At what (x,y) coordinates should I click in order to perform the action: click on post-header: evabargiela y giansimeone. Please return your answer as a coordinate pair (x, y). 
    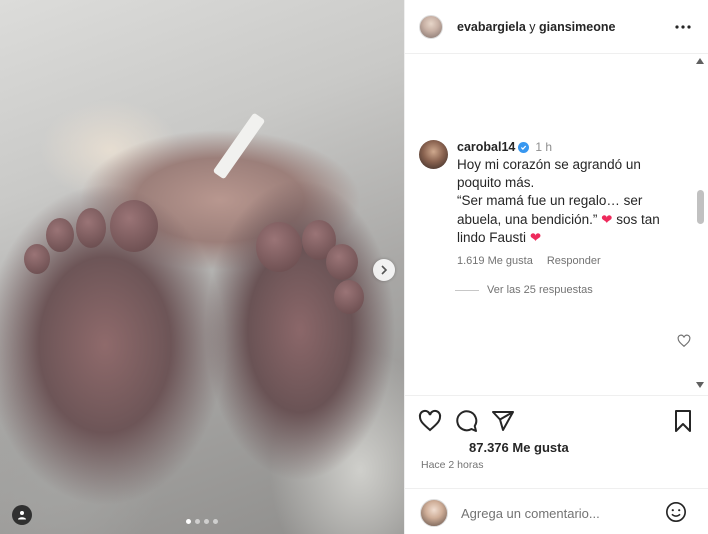
    Looking at the image, I should click on (556, 27).